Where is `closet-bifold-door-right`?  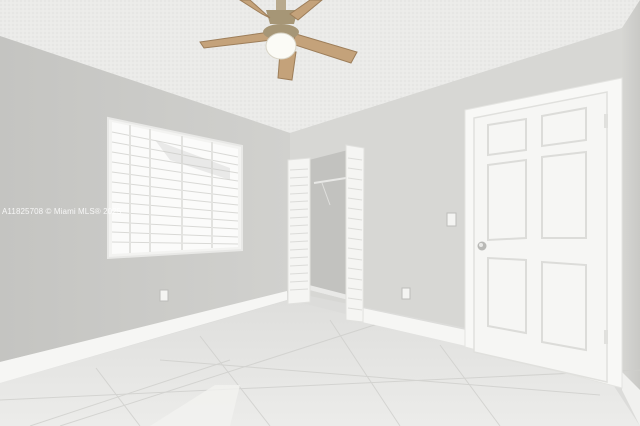 closet-bifold-door-right is located at coordinates (355, 233).